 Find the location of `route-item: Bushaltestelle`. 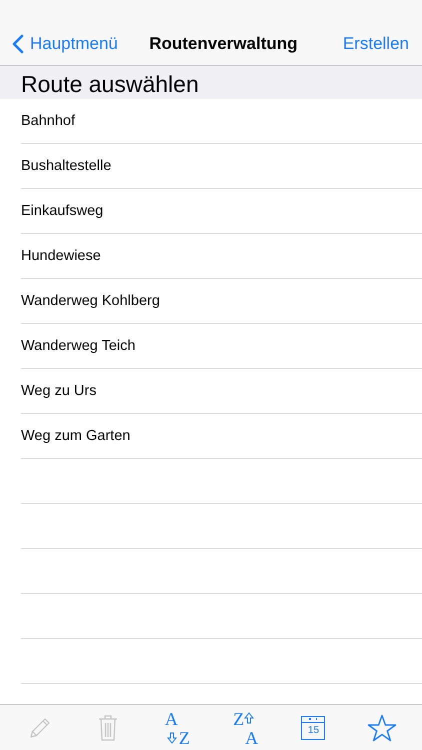

route-item: Bushaltestelle is located at coordinates (221, 166).